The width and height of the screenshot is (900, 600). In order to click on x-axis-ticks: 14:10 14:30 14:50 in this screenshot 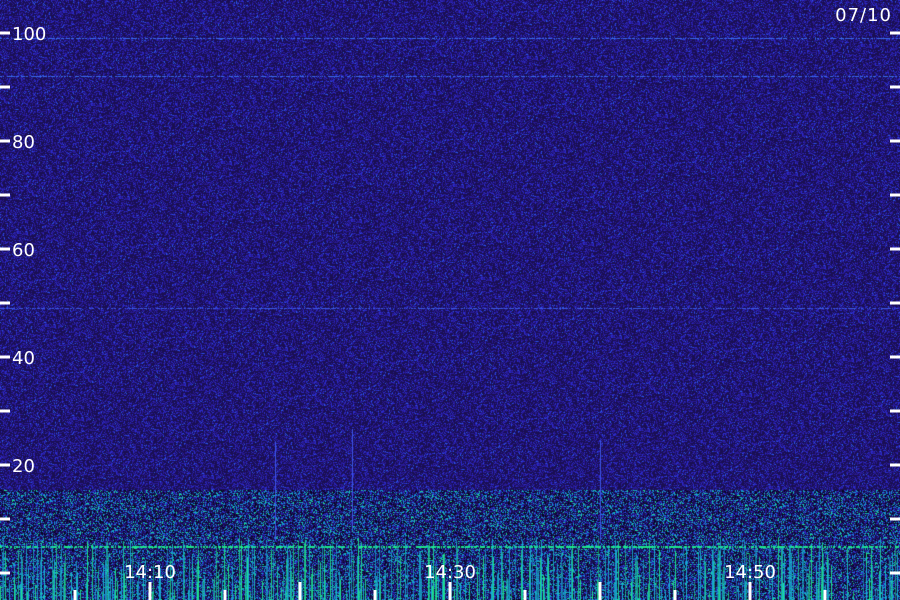, I will do `click(450, 581)`.